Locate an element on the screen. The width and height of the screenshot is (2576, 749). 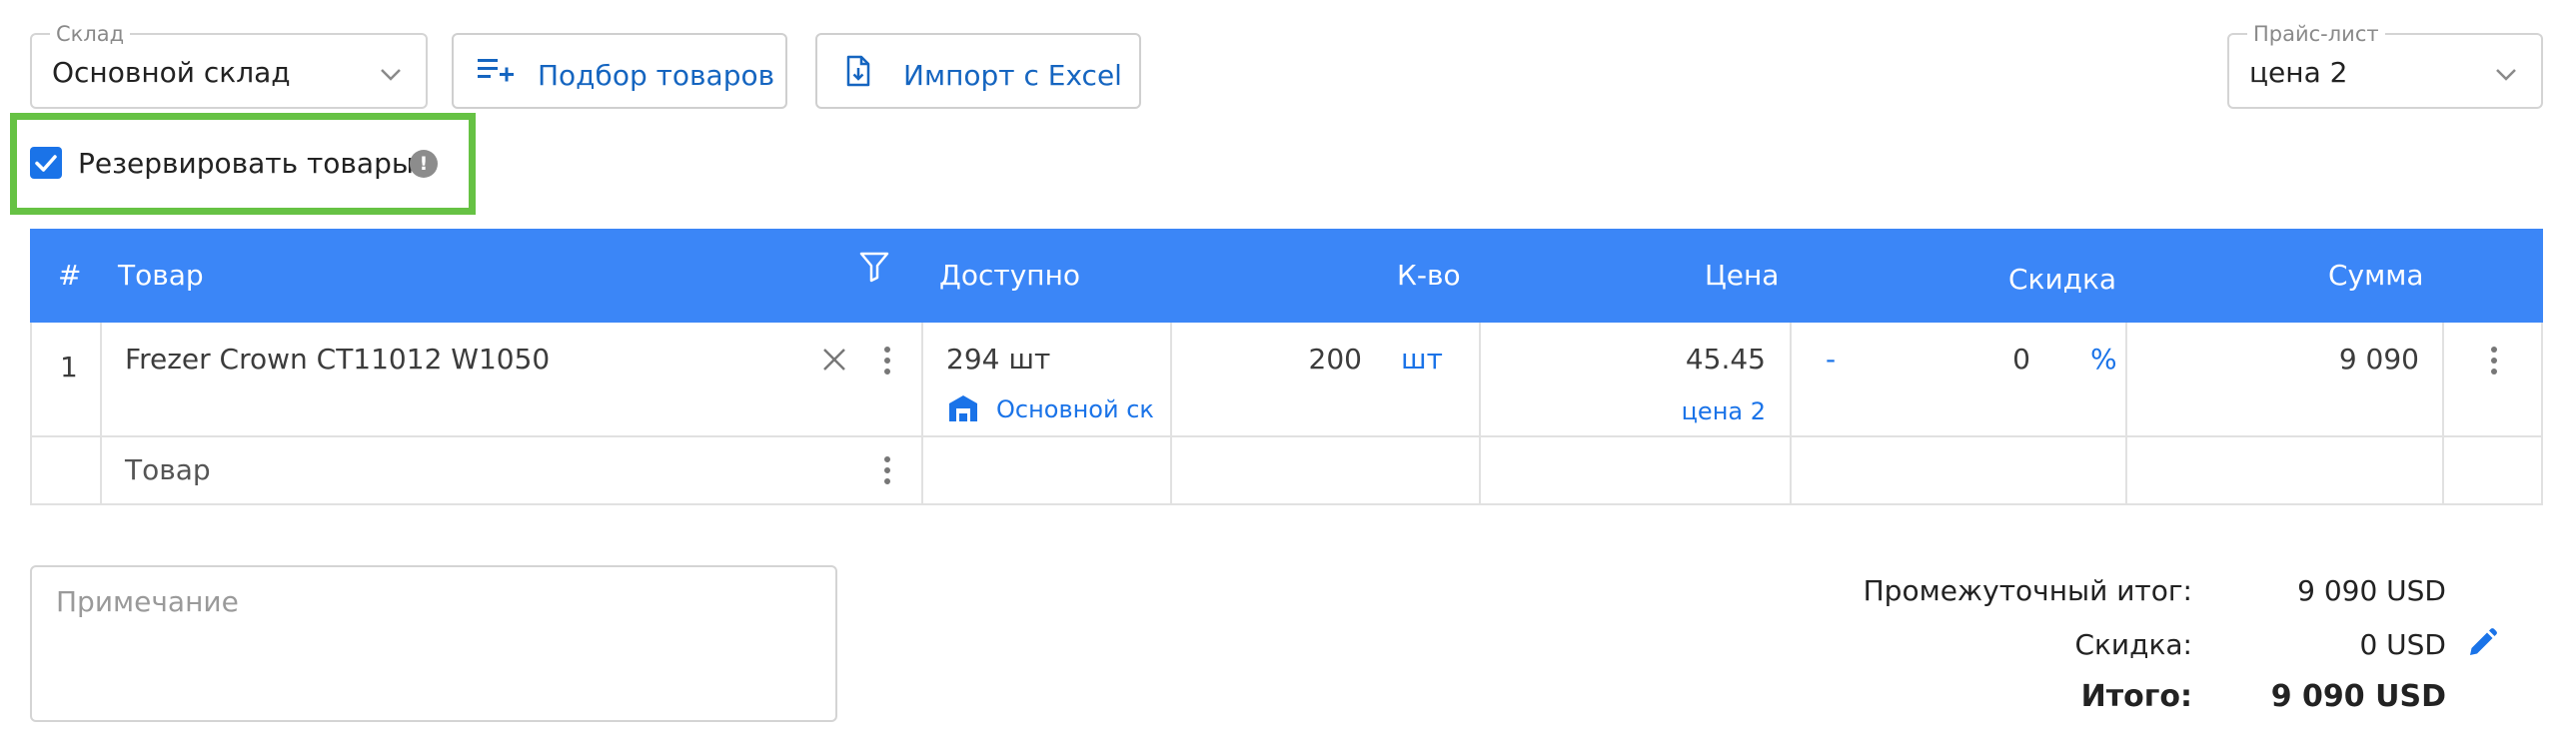
pricelist-value: цена 2 is located at coordinates (2298, 72).